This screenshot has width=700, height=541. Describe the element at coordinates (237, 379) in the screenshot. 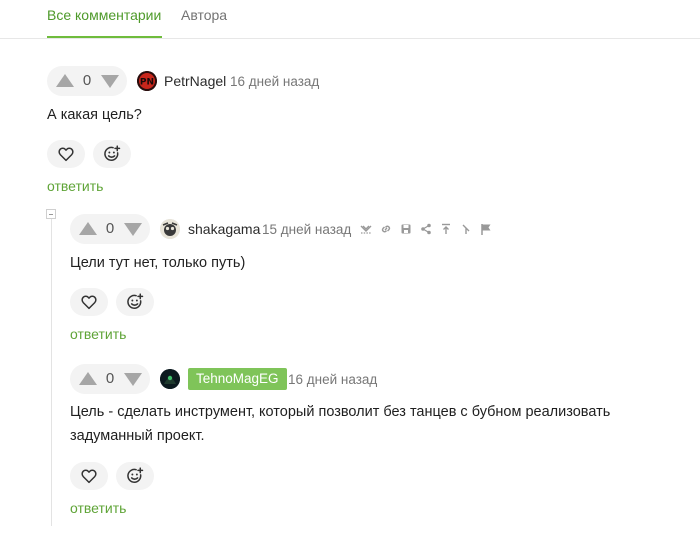

I see `author-name: TehnoMagEG` at that location.